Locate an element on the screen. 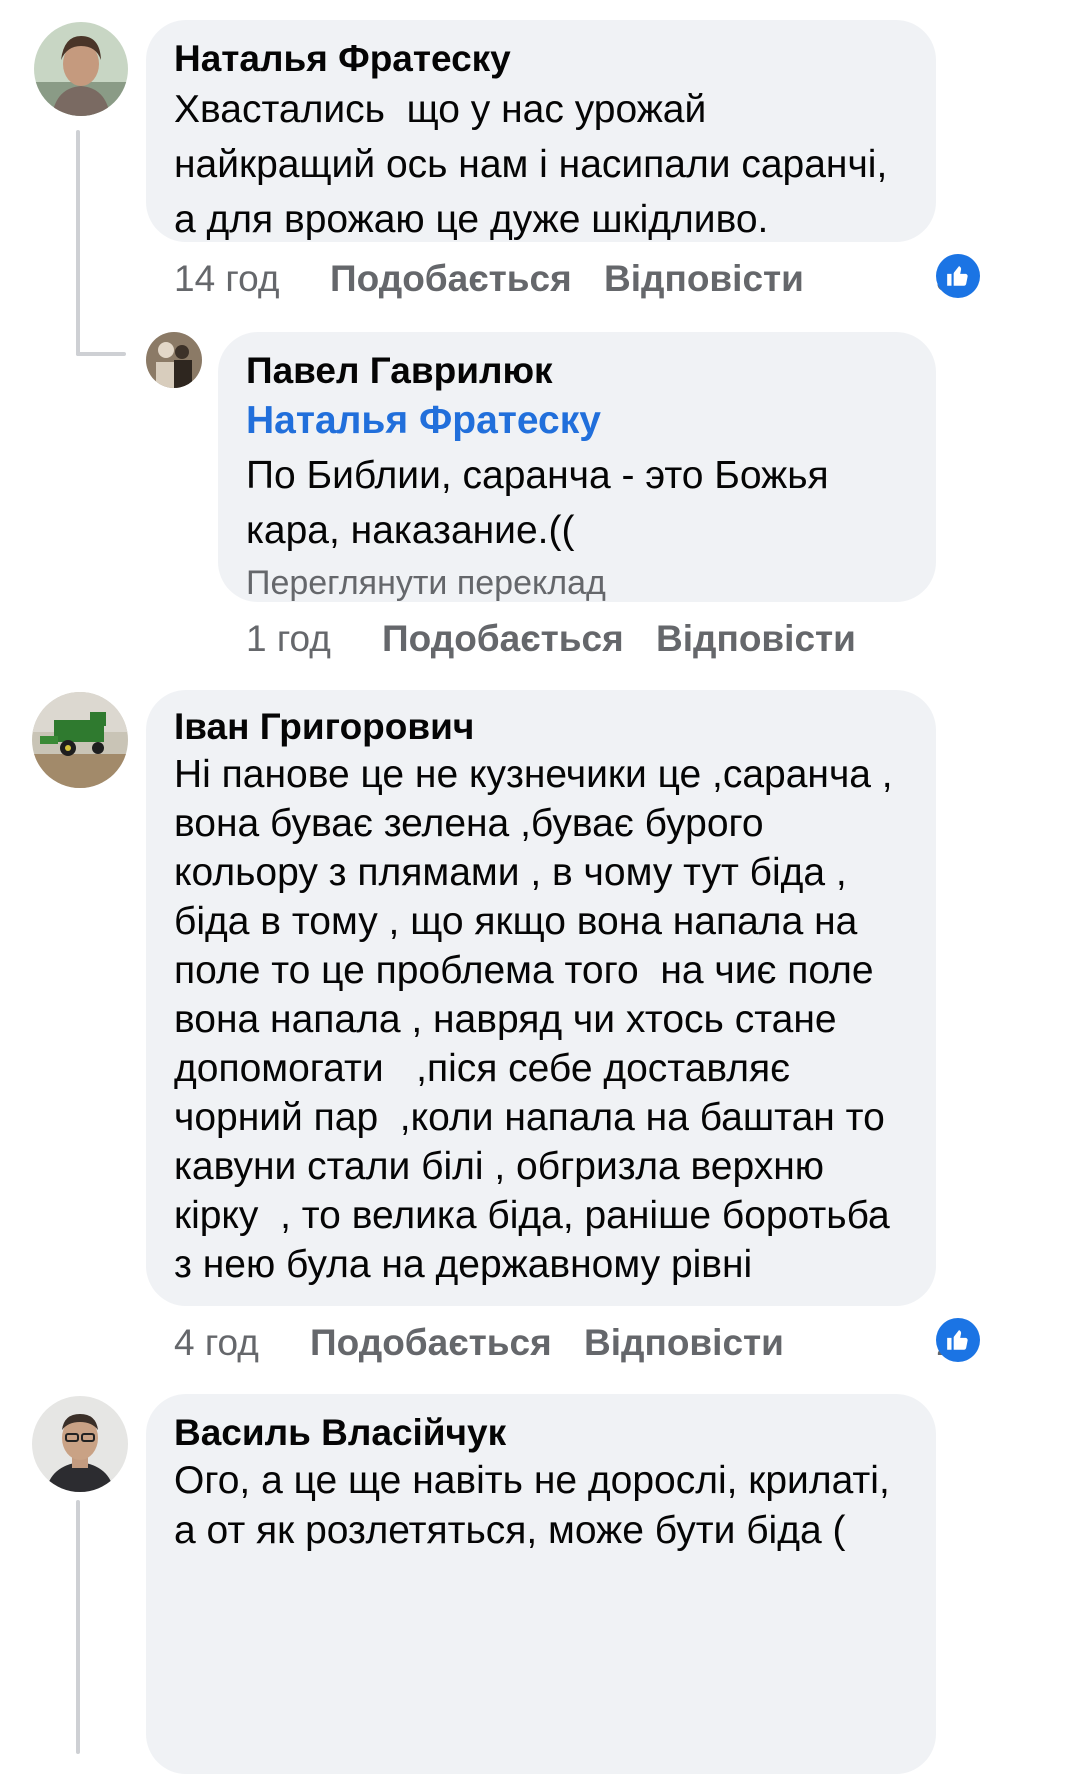  vintage-family-photo is located at coordinates (174, 360).